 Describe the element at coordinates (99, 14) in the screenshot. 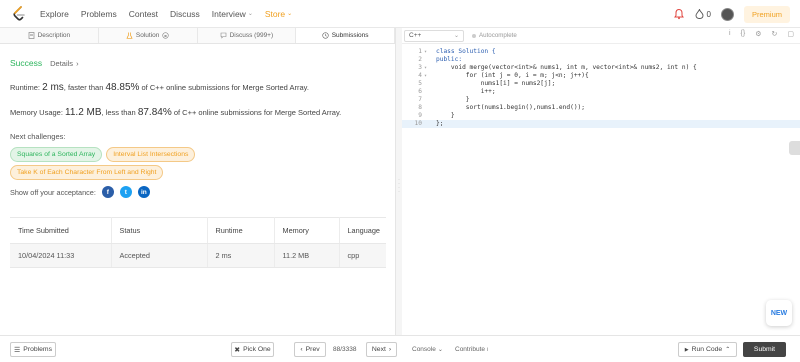

I see `nav-problems: Problems` at that location.